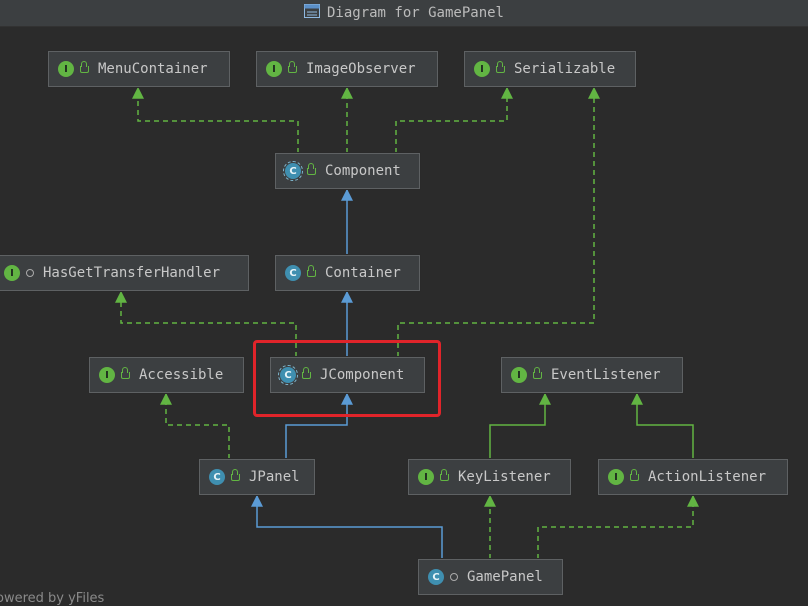  I want to click on node-menucontainer: I MenuContainer, so click(139, 69).